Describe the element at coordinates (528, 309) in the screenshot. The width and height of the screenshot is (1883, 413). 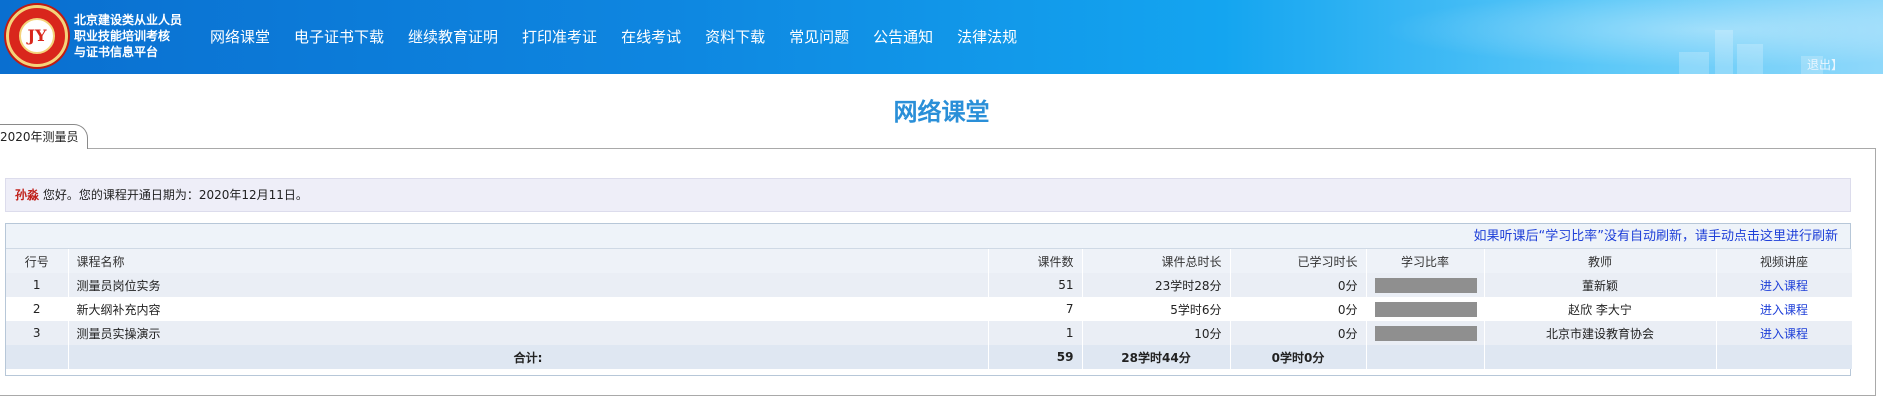
I see `course-name: 新大纲补充内容` at that location.